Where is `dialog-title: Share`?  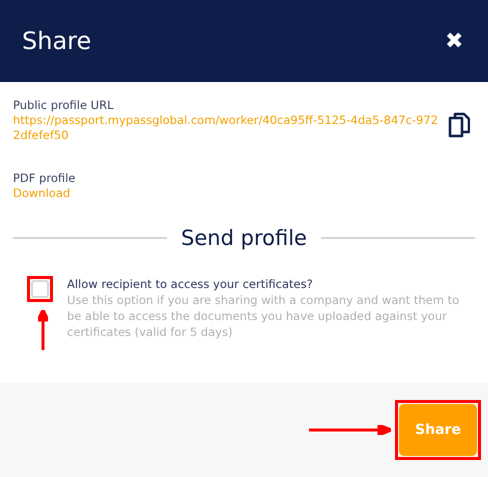 dialog-title: Share is located at coordinates (57, 41).